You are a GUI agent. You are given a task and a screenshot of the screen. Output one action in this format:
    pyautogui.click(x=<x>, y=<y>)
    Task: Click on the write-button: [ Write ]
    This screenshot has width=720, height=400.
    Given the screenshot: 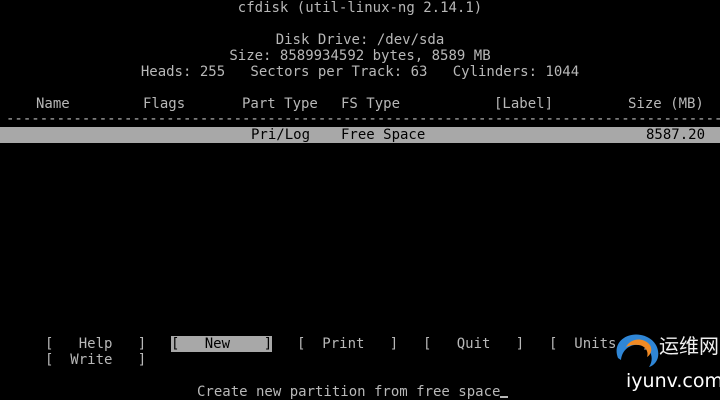 What is the action you would take?
    pyautogui.click(x=95, y=360)
    